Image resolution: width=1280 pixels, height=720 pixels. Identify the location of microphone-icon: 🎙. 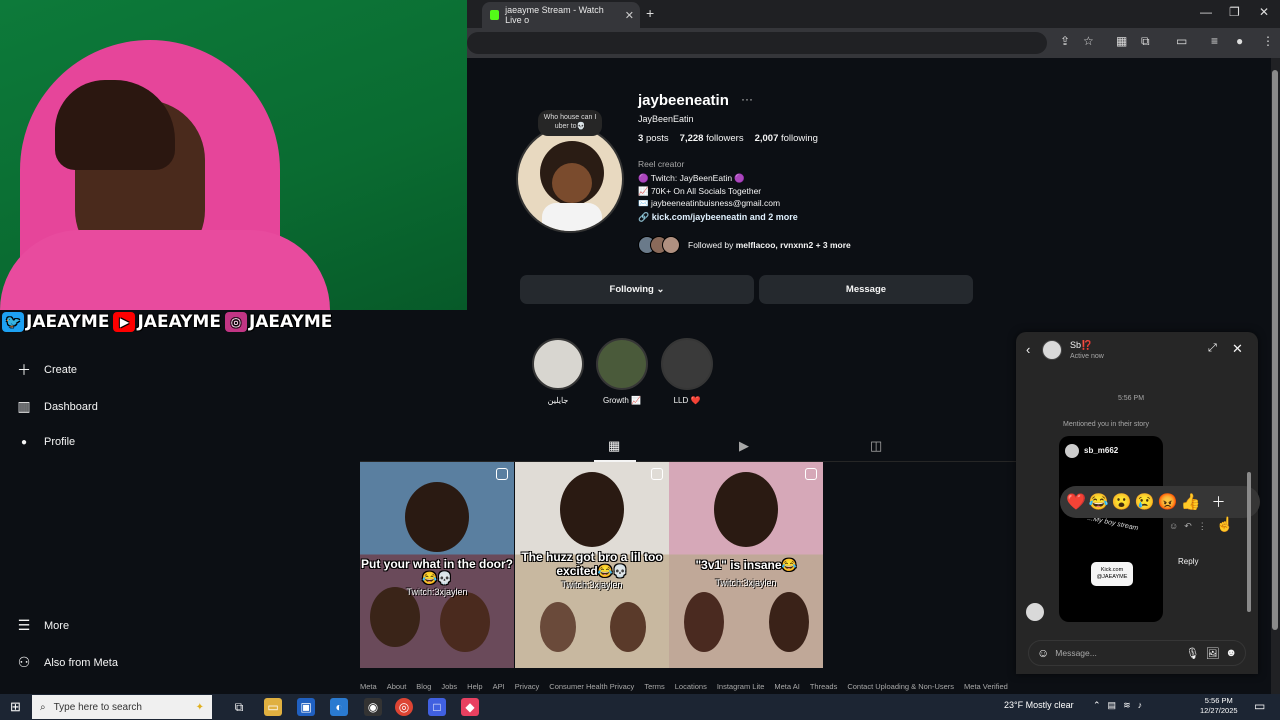
(1192, 653).